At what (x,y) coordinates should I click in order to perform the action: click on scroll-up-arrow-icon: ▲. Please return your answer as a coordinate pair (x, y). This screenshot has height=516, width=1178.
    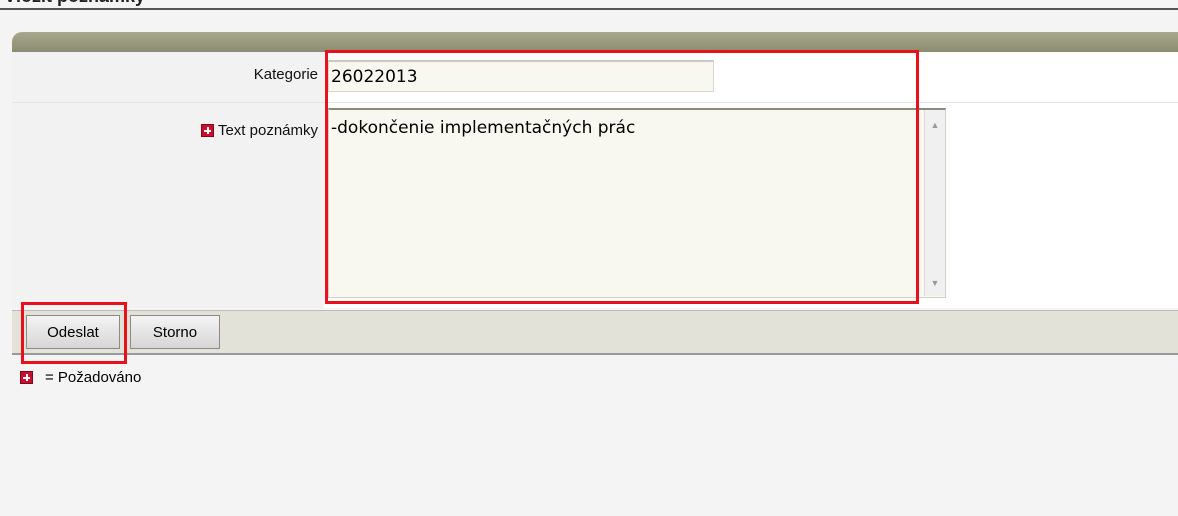
    Looking at the image, I should click on (935, 125).